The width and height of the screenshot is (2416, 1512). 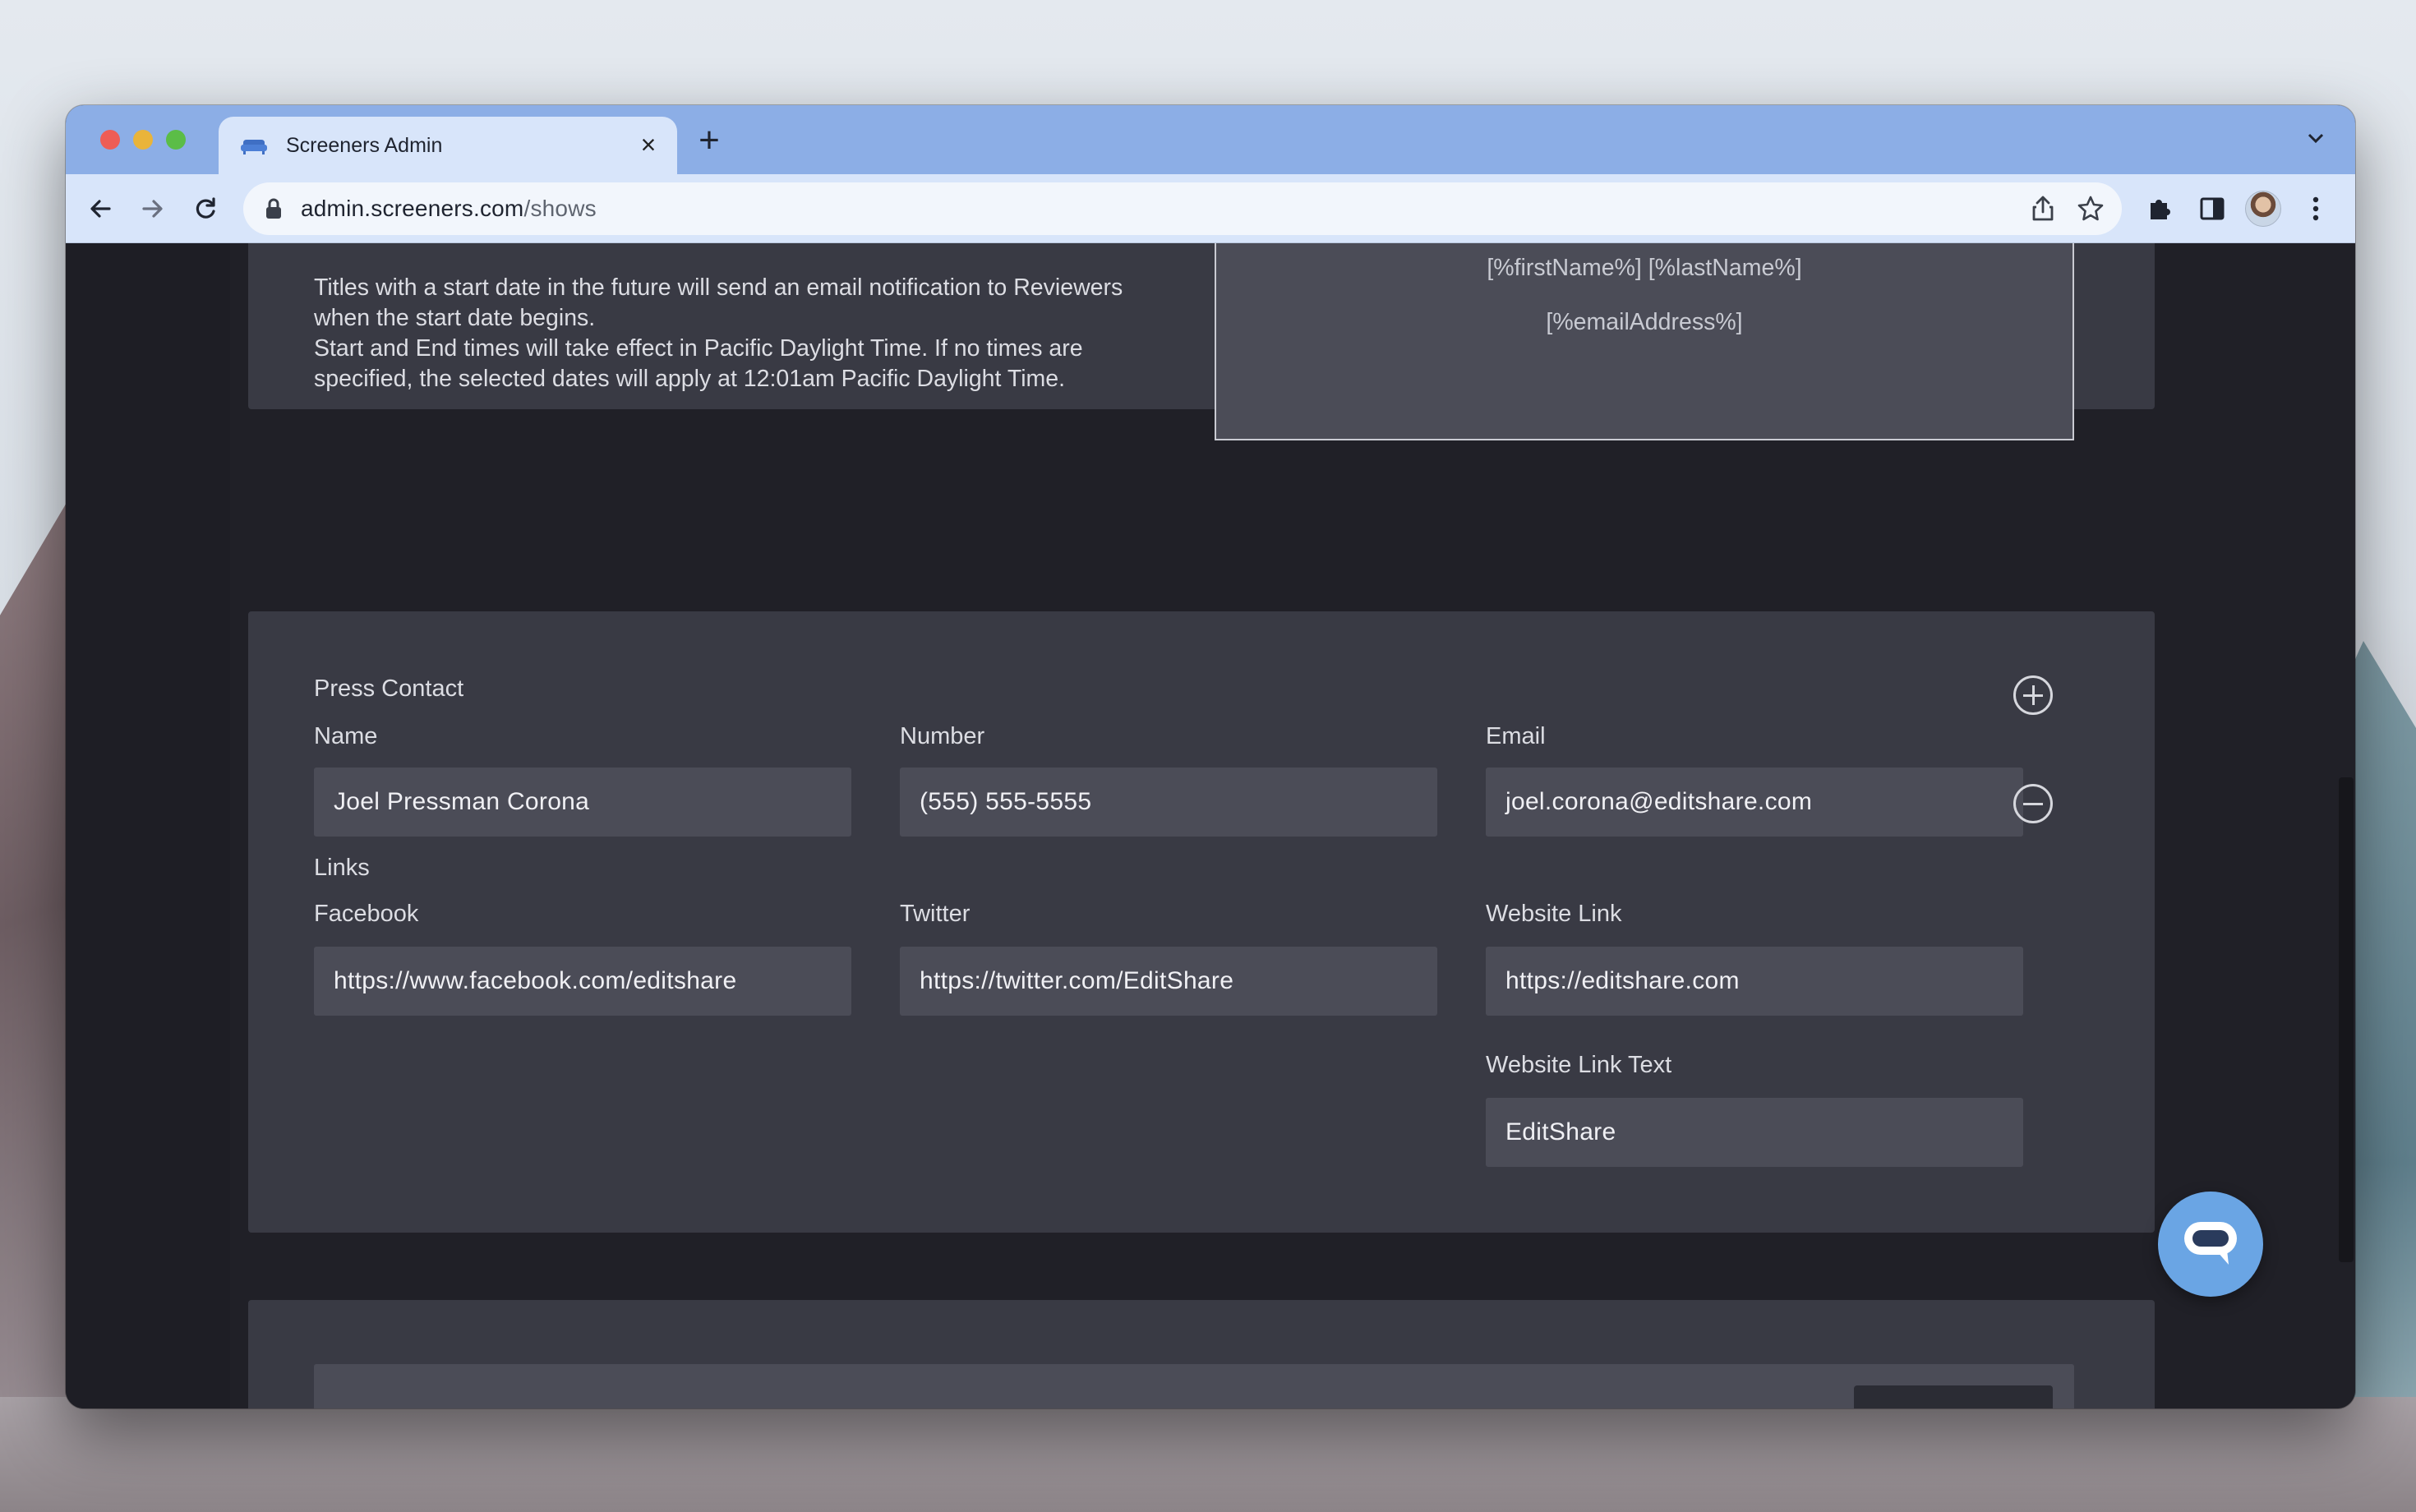 I want to click on twitter-label: Twitter, so click(x=936, y=914).